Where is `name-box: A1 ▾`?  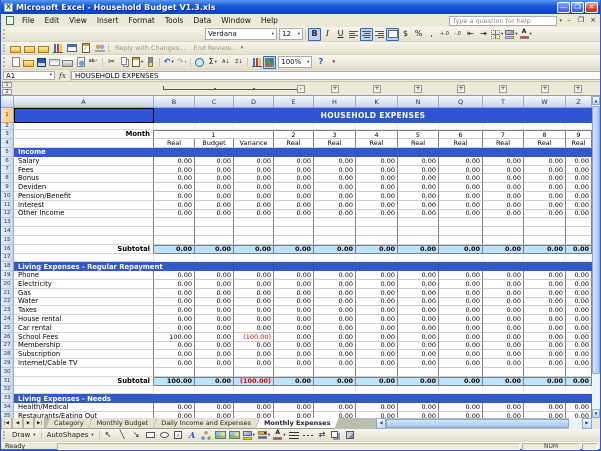
name-box: A1 ▾ is located at coordinates (29, 75).